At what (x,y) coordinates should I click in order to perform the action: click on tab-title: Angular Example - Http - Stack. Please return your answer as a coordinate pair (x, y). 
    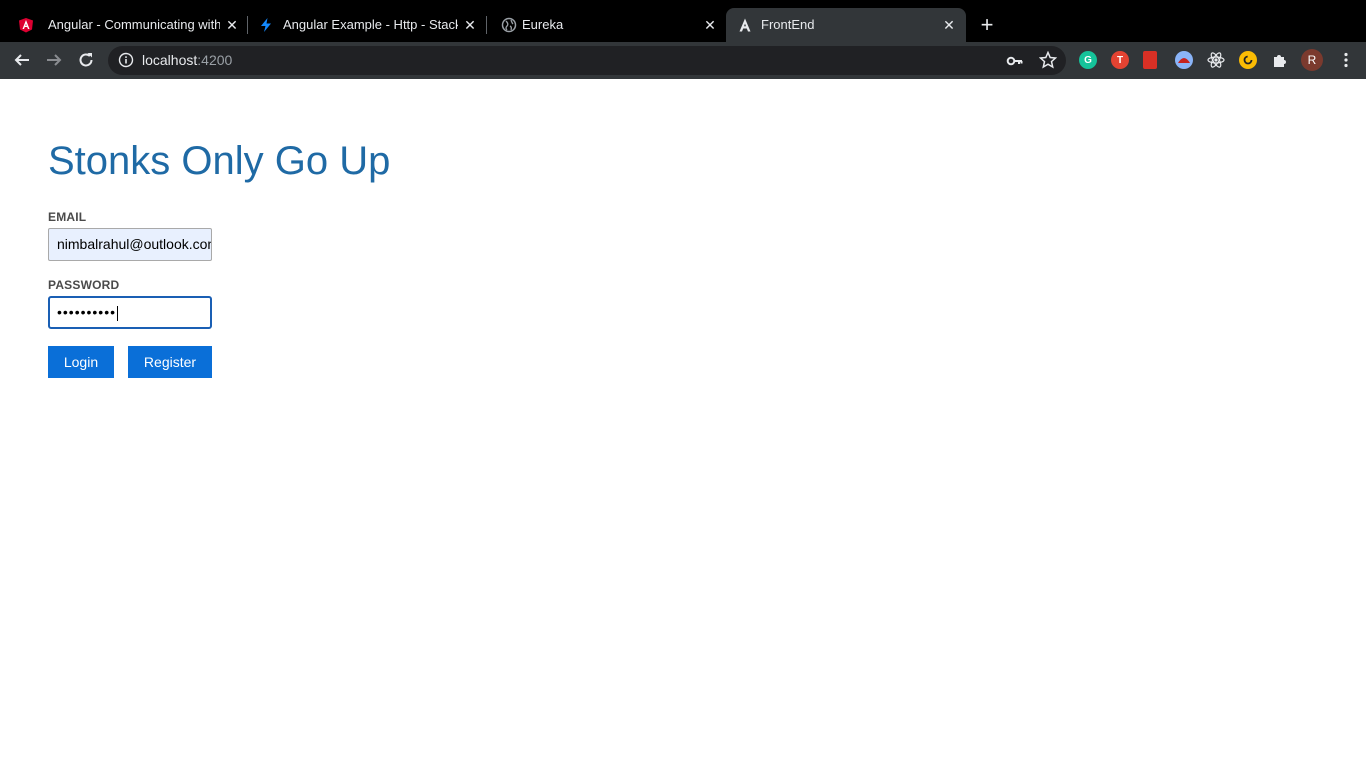
    Looking at the image, I should click on (370, 24).